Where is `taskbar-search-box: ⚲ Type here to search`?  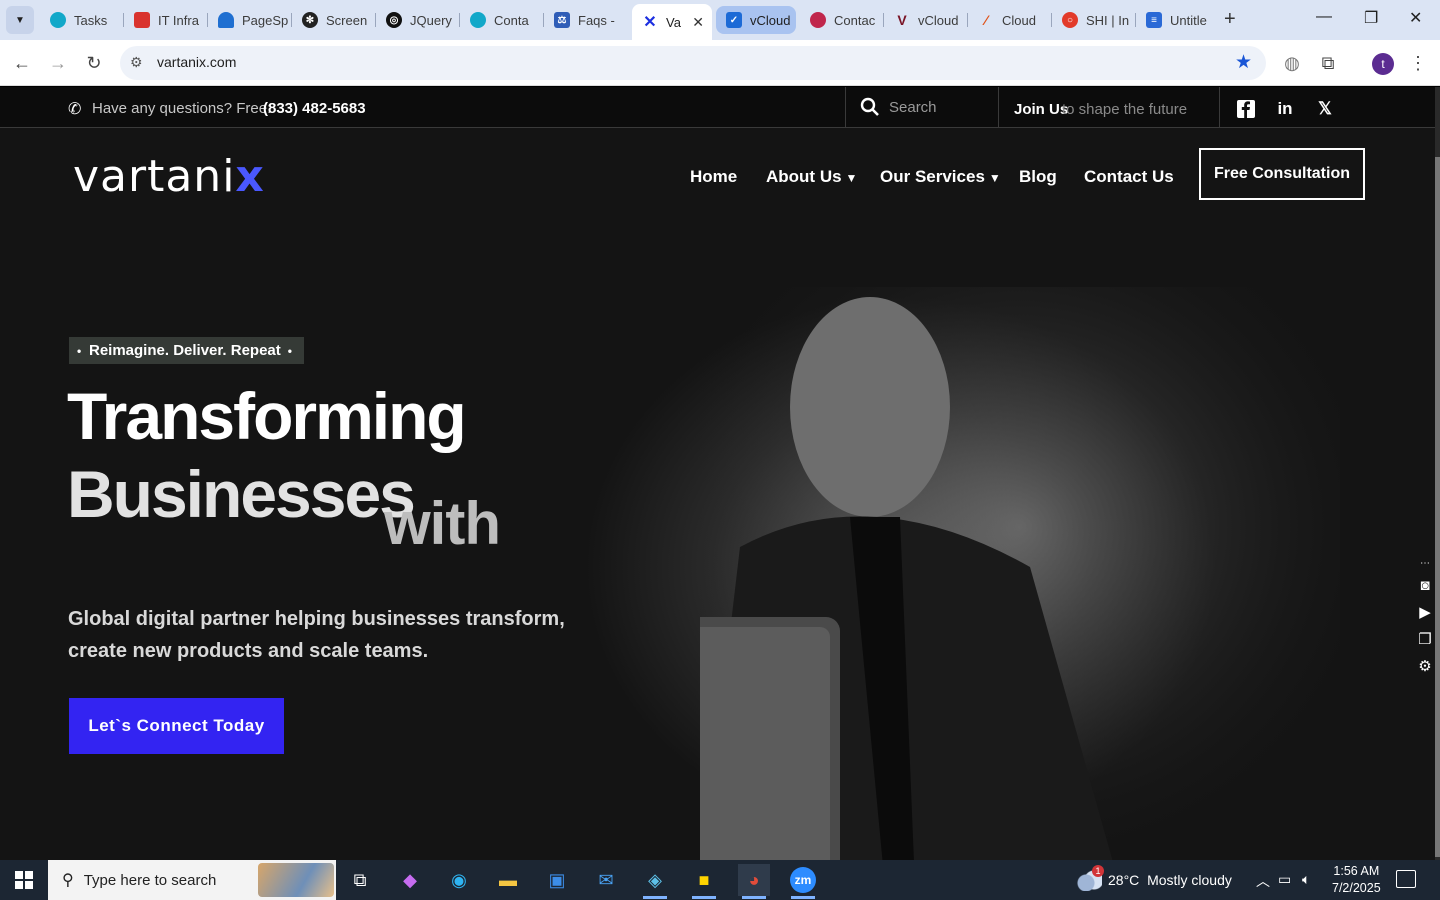
taskbar-search-box: ⚲ Type here to search is located at coordinates (192, 880).